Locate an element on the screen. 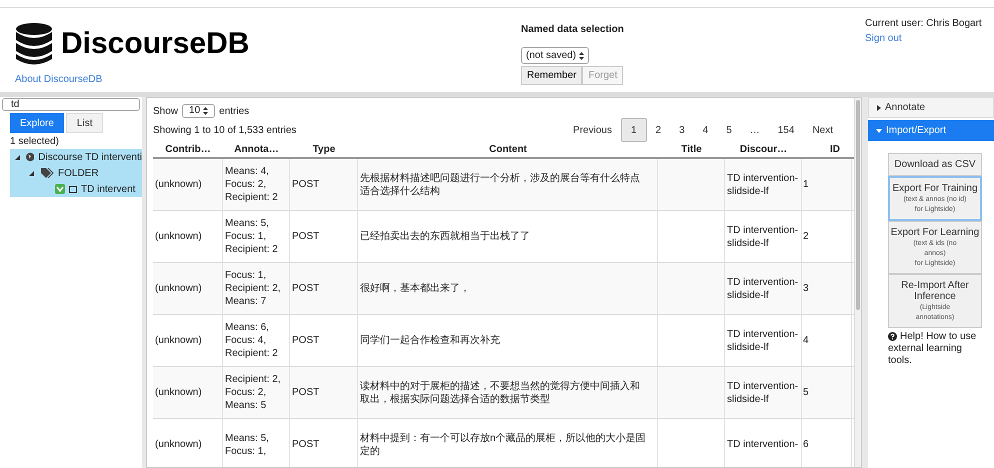 The image size is (994, 468). table-info: Showing 1 to 10 of 1,533 entries is located at coordinates (224, 131).